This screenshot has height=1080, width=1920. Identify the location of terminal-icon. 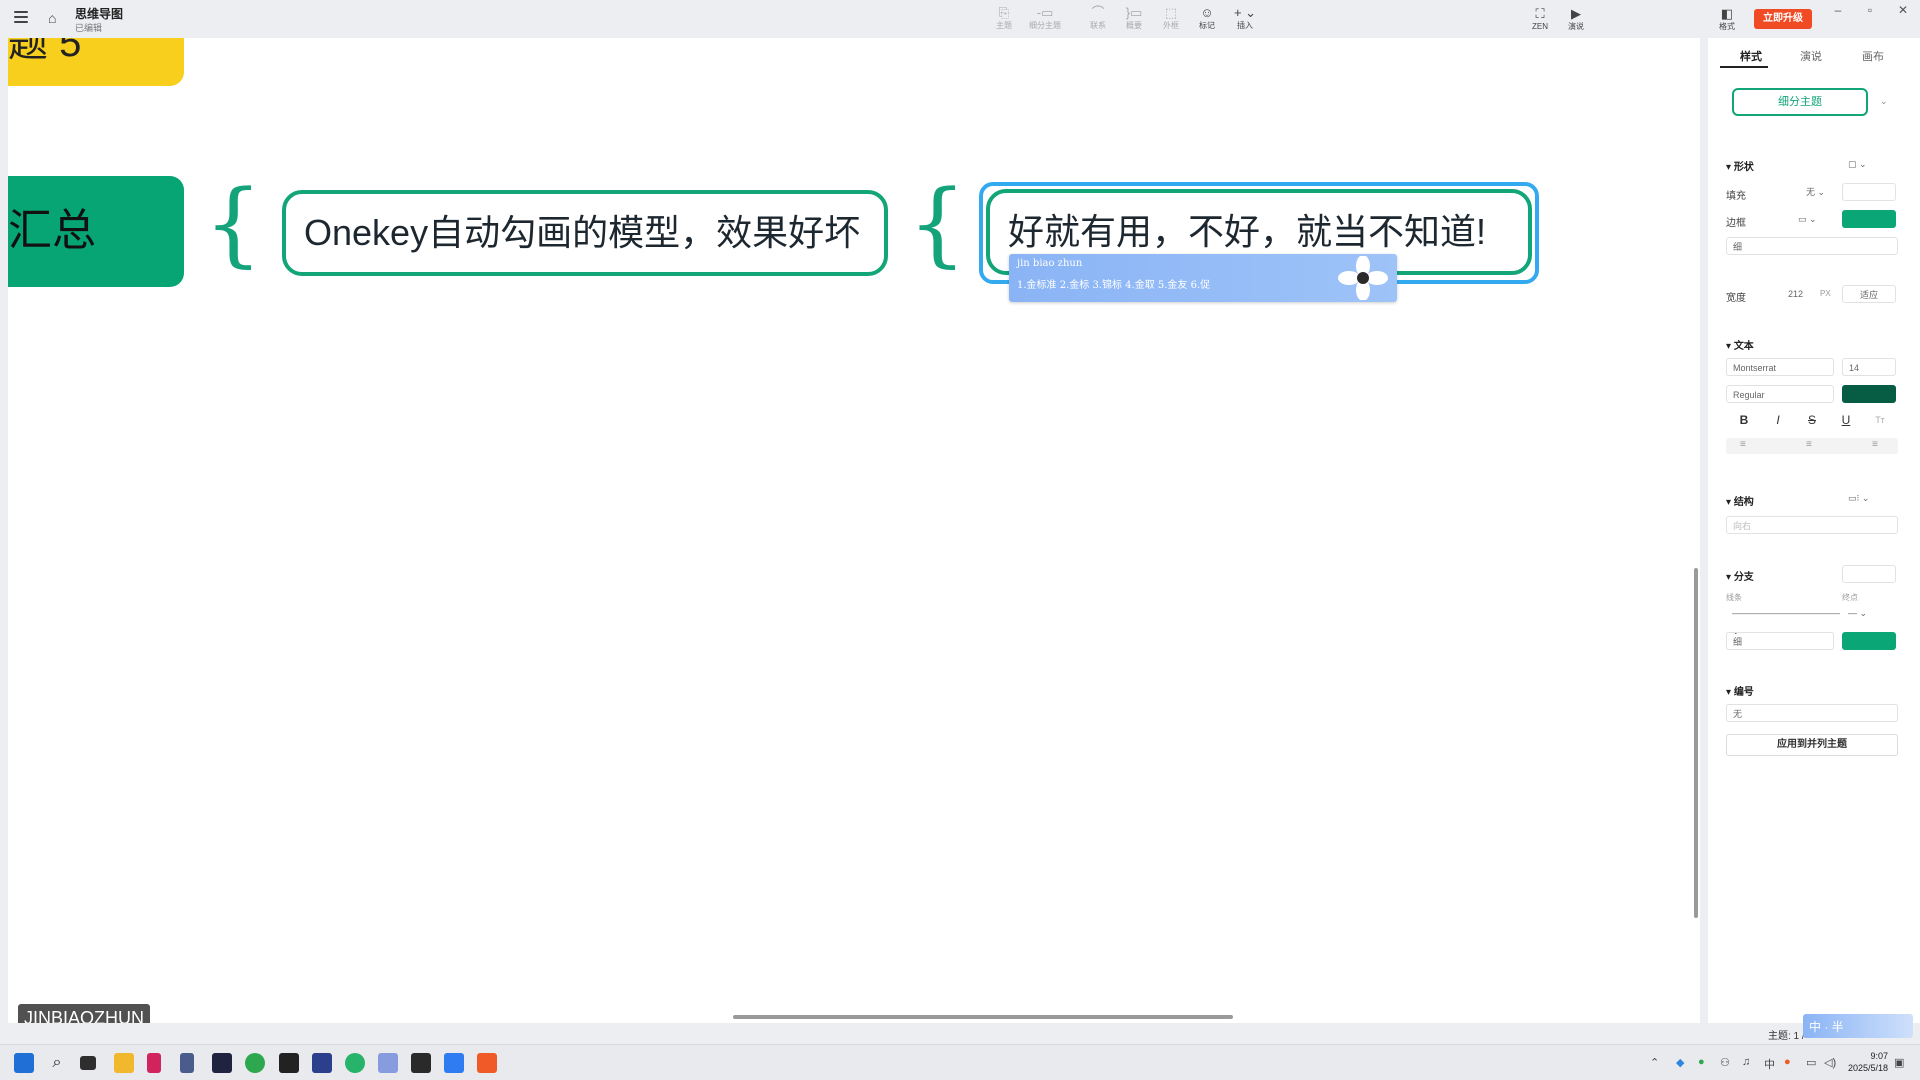
(421, 1063).